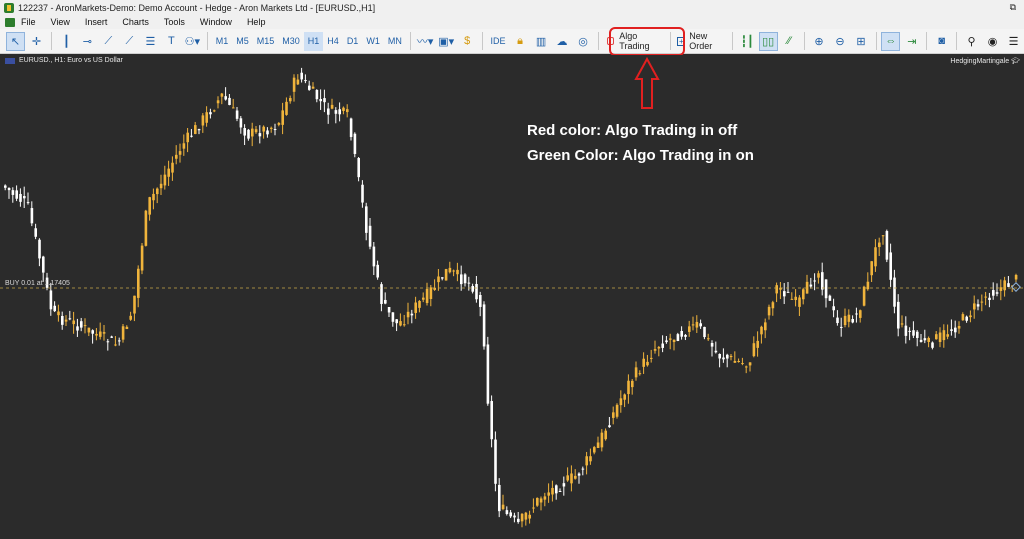 This screenshot has height=539, width=1024. I want to click on signals-icon: ▥, so click(541, 41).